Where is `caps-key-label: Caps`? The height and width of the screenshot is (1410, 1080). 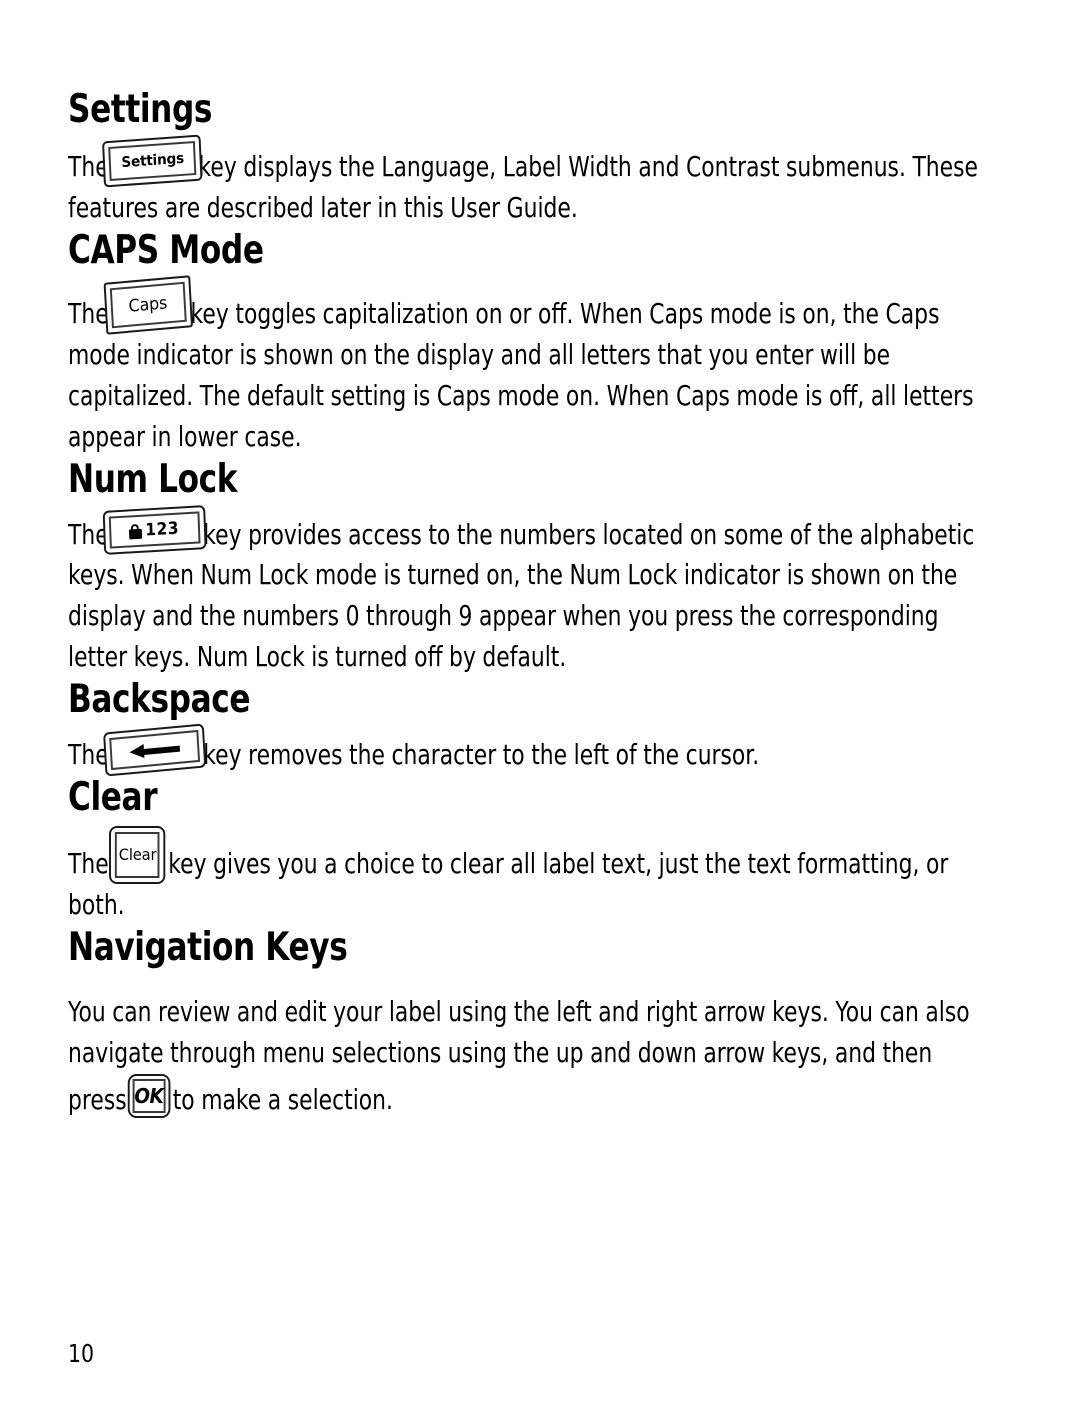
caps-key-label: Caps is located at coordinates (148, 304).